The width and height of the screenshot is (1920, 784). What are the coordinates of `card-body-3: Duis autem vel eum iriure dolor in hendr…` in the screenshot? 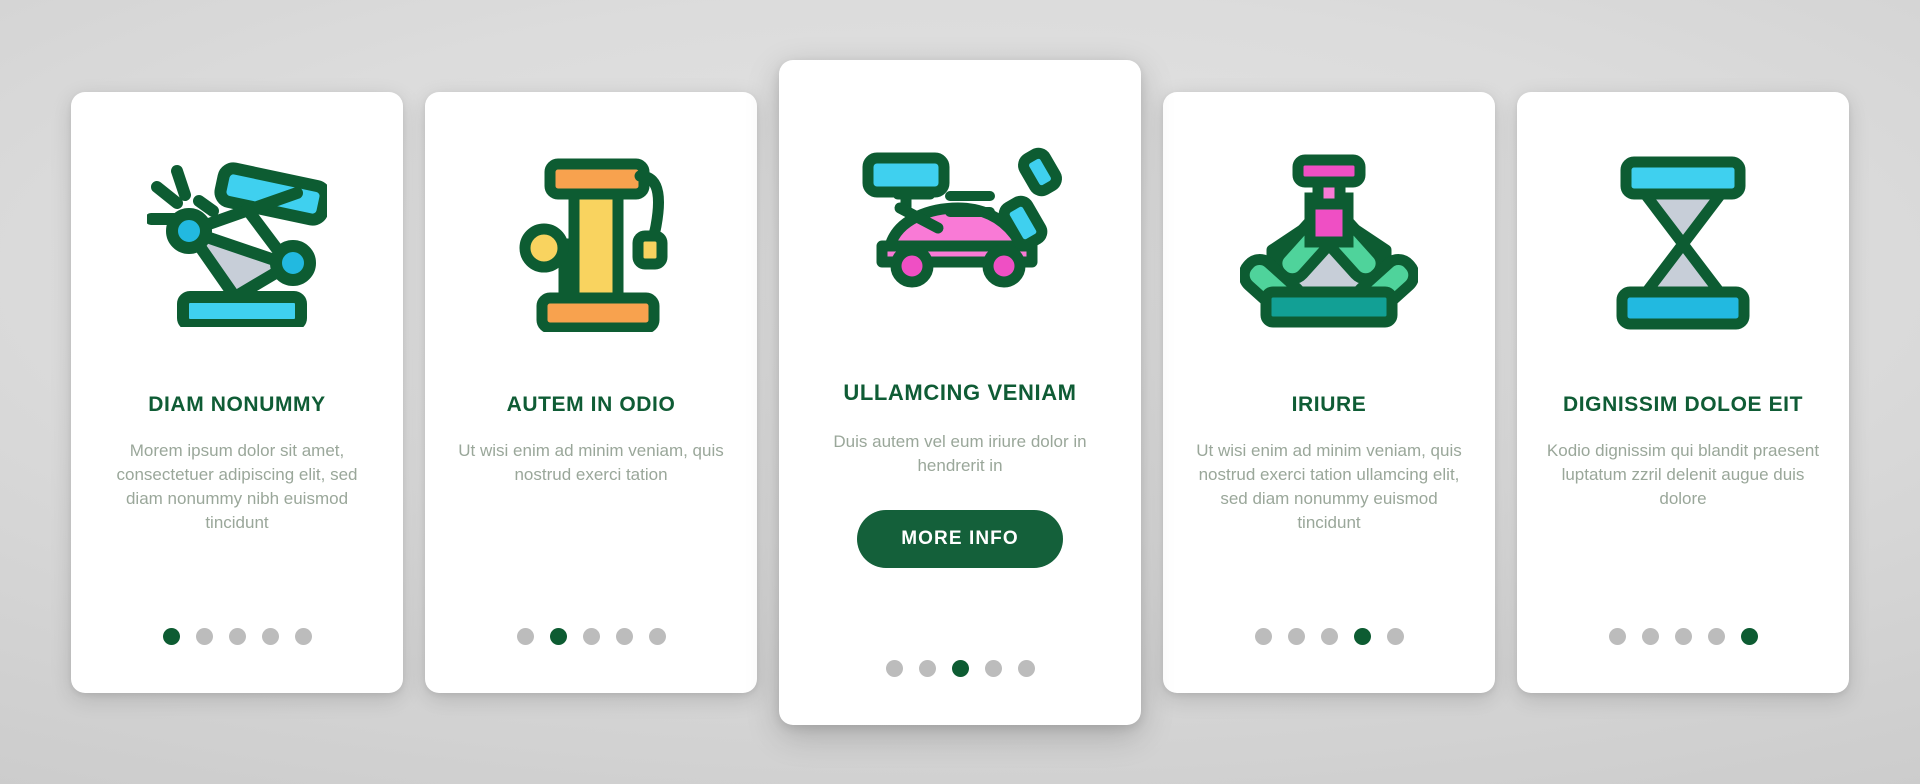 It's located at (960, 453).